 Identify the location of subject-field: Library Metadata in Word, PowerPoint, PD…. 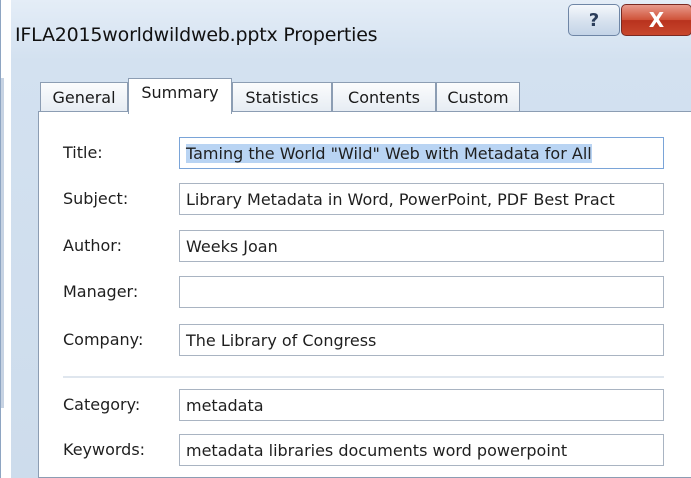
(421, 199).